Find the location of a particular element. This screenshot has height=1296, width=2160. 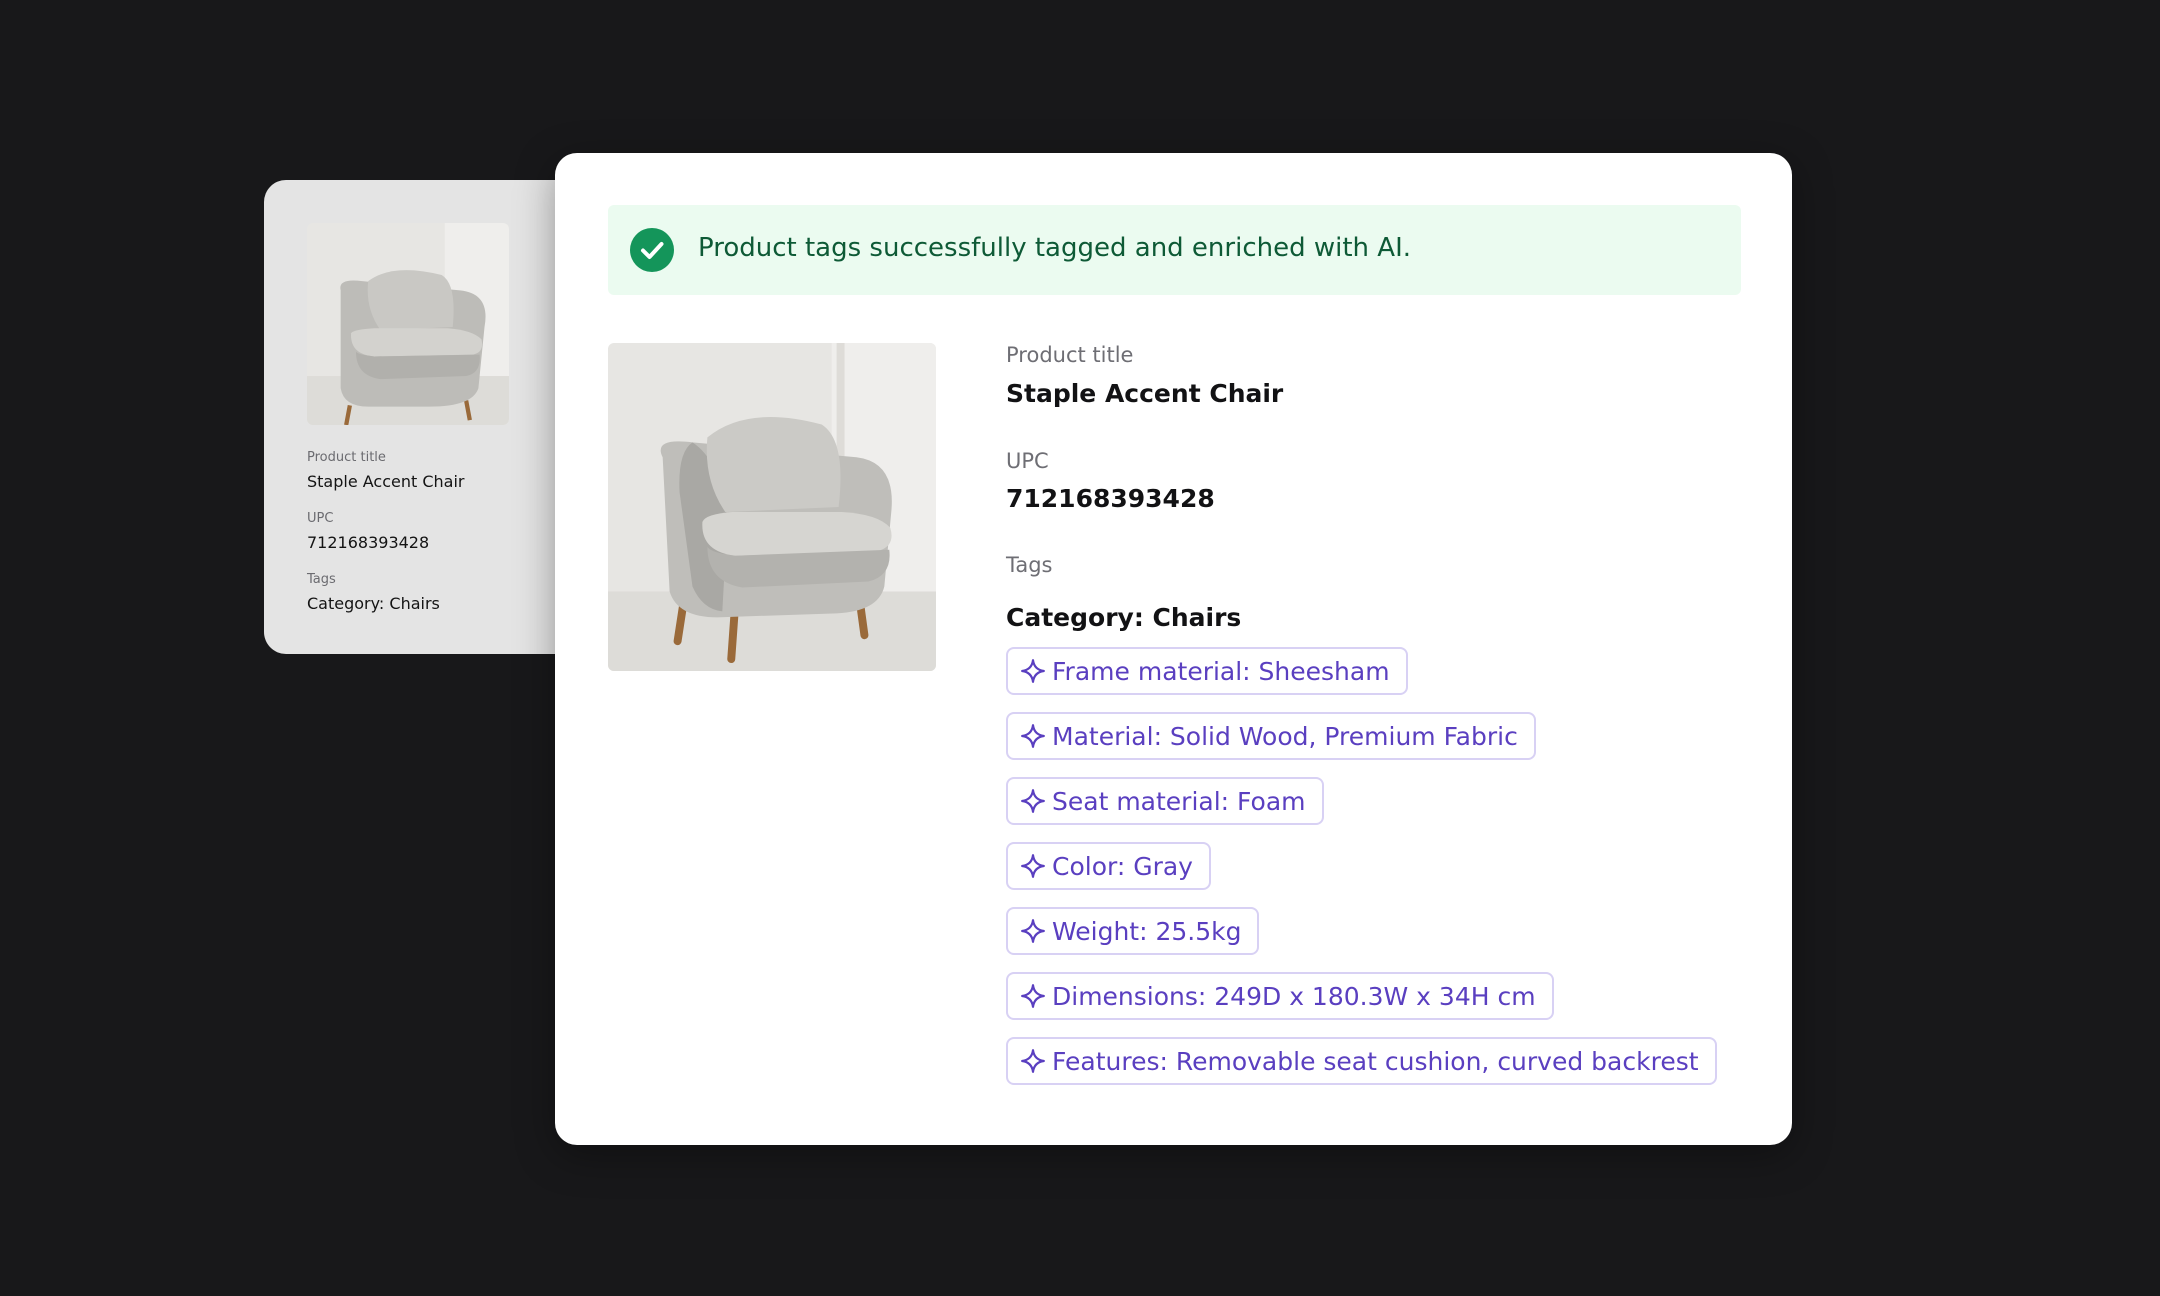

ai-tag-label: Dimensions: 249D x 180.3W x 34H cm is located at coordinates (1294, 996).